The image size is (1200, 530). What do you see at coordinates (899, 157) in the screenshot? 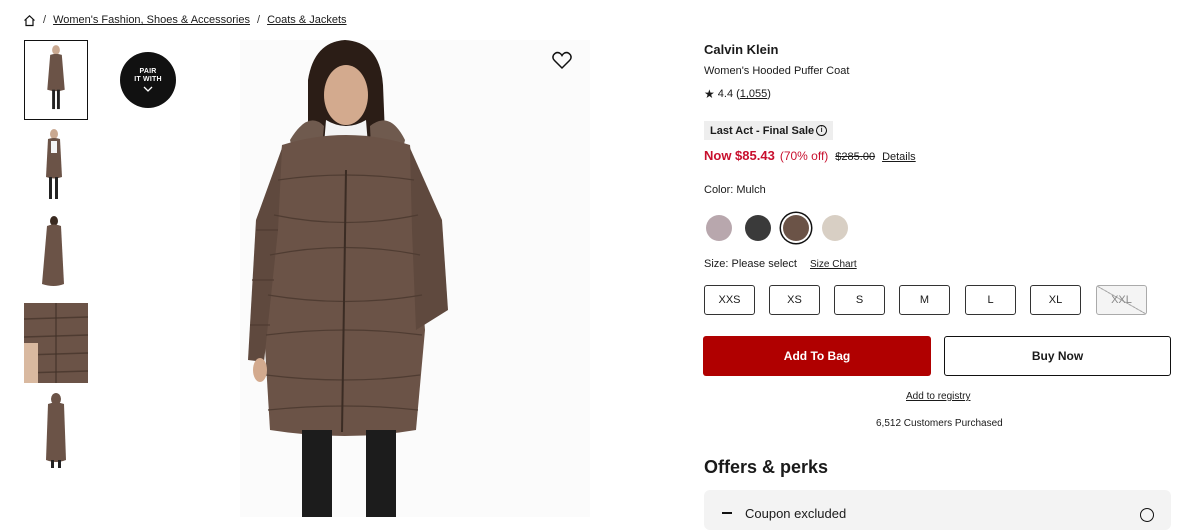
I see `price-details-link: Details` at bounding box center [899, 157].